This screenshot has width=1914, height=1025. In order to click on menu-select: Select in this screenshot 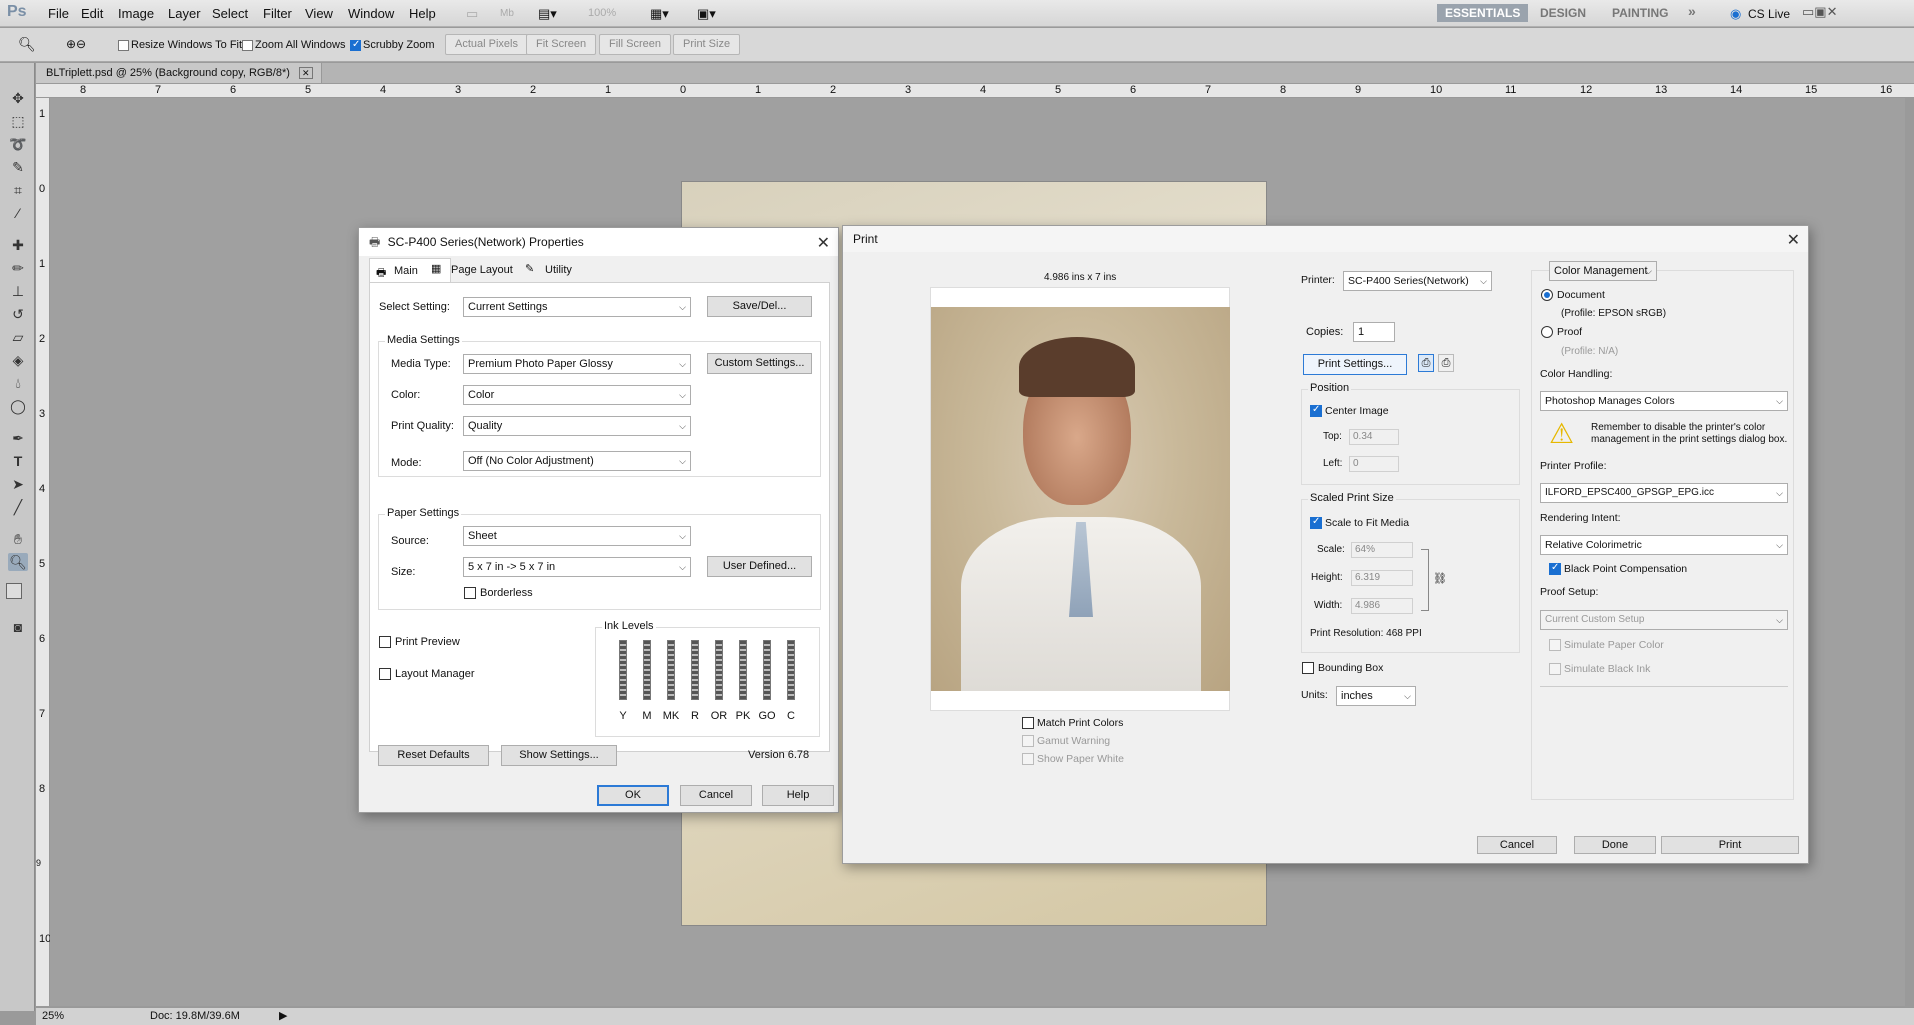, I will do `click(230, 13)`.